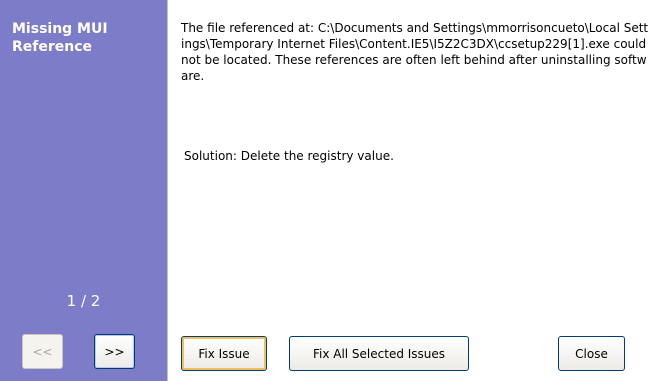 The width and height of the screenshot is (662, 381). Describe the element at coordinates (379, 353) in the screenshot. I see `fix-all-selected-issues-button: Fix All Selected Issues` at that location.